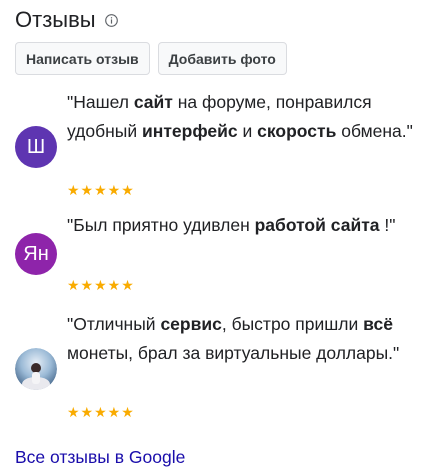 The width and height of the screenshot is (432, 474). What do you see at coordinates (222, 58) in the screenshot?
I see `add-photo-button: Добавить фото` at bounding box center [222, 58].